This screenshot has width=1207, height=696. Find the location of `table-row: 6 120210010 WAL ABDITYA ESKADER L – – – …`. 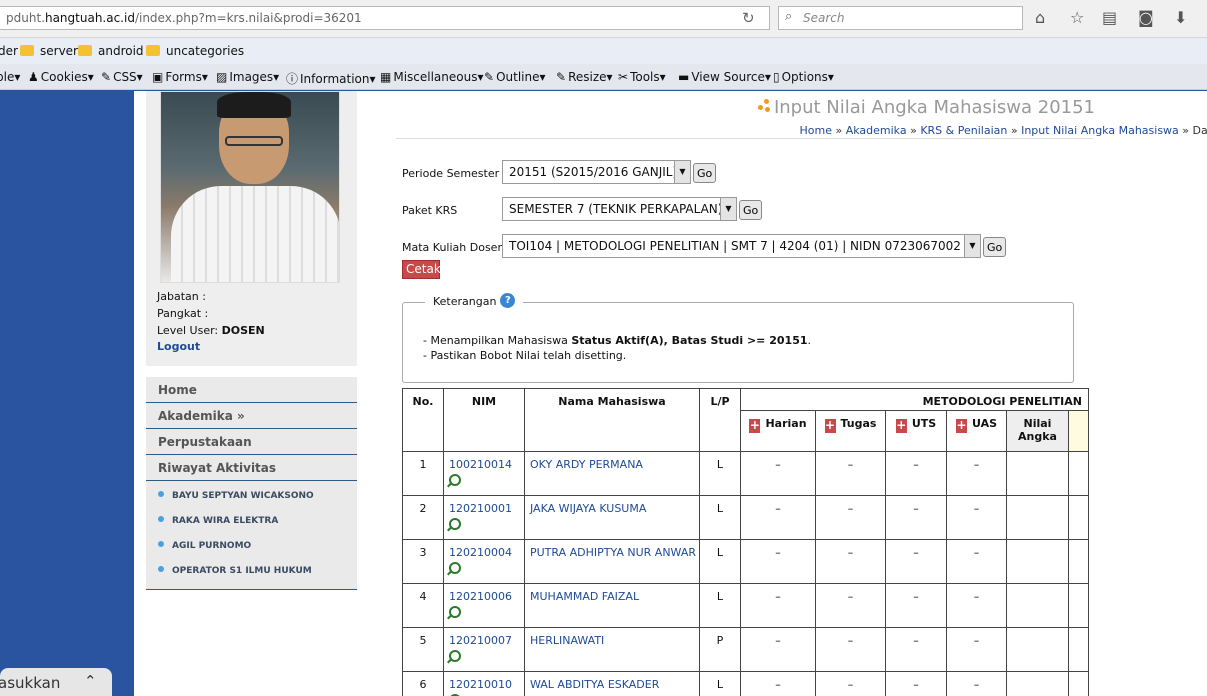

table-row: 6 120210010 WAL ABDITYA ESKADER L – – – … is located at coordinates (745, 683).